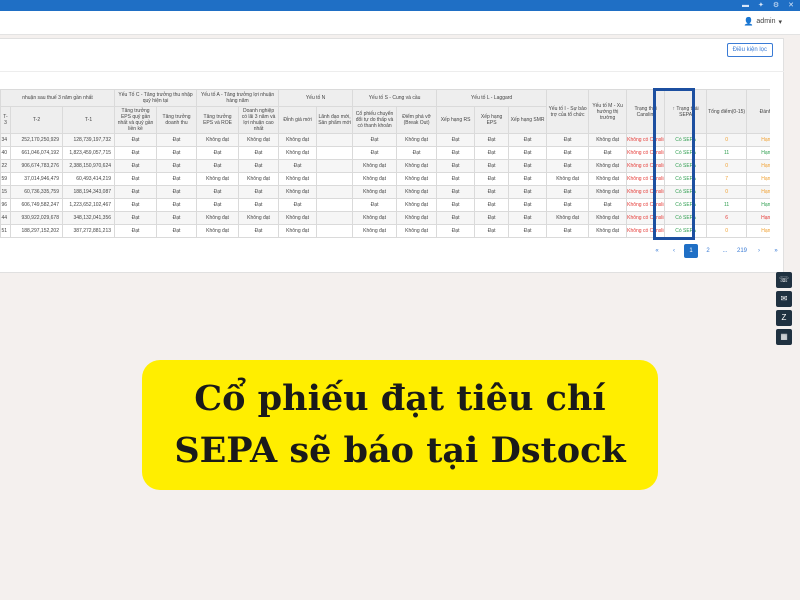  Describe the element at coordinates (791, 5) in the screenshot. I see `close-icon: ✕` at that location.